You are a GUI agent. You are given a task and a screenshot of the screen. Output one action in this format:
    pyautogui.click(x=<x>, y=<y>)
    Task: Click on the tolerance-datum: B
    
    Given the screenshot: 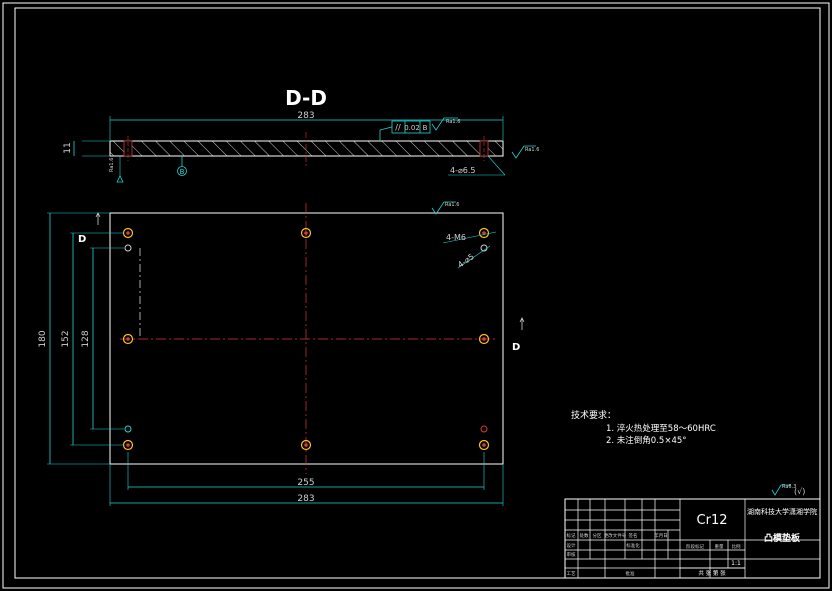 What is the action you would take?
    pyautogui.click(x=425, y=128)
    